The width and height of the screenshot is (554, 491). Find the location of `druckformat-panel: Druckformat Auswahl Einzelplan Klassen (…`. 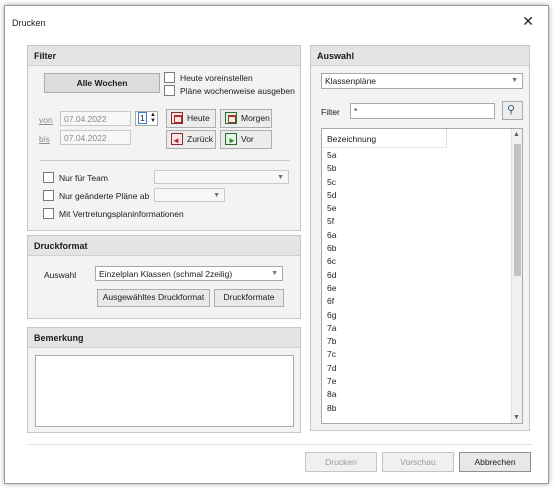

druckformat-panel: Druckformat Auswahl Einzelplan Klassen (… is located at coordinates (164, 277).